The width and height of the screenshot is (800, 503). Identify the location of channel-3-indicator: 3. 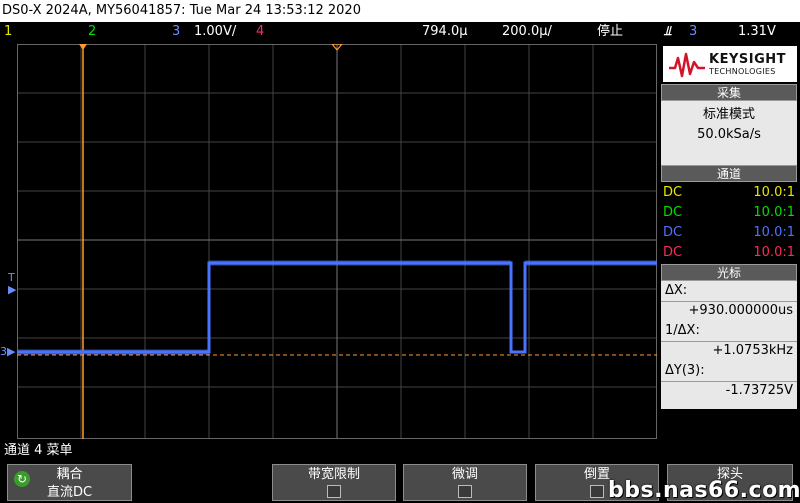
(176, 32).